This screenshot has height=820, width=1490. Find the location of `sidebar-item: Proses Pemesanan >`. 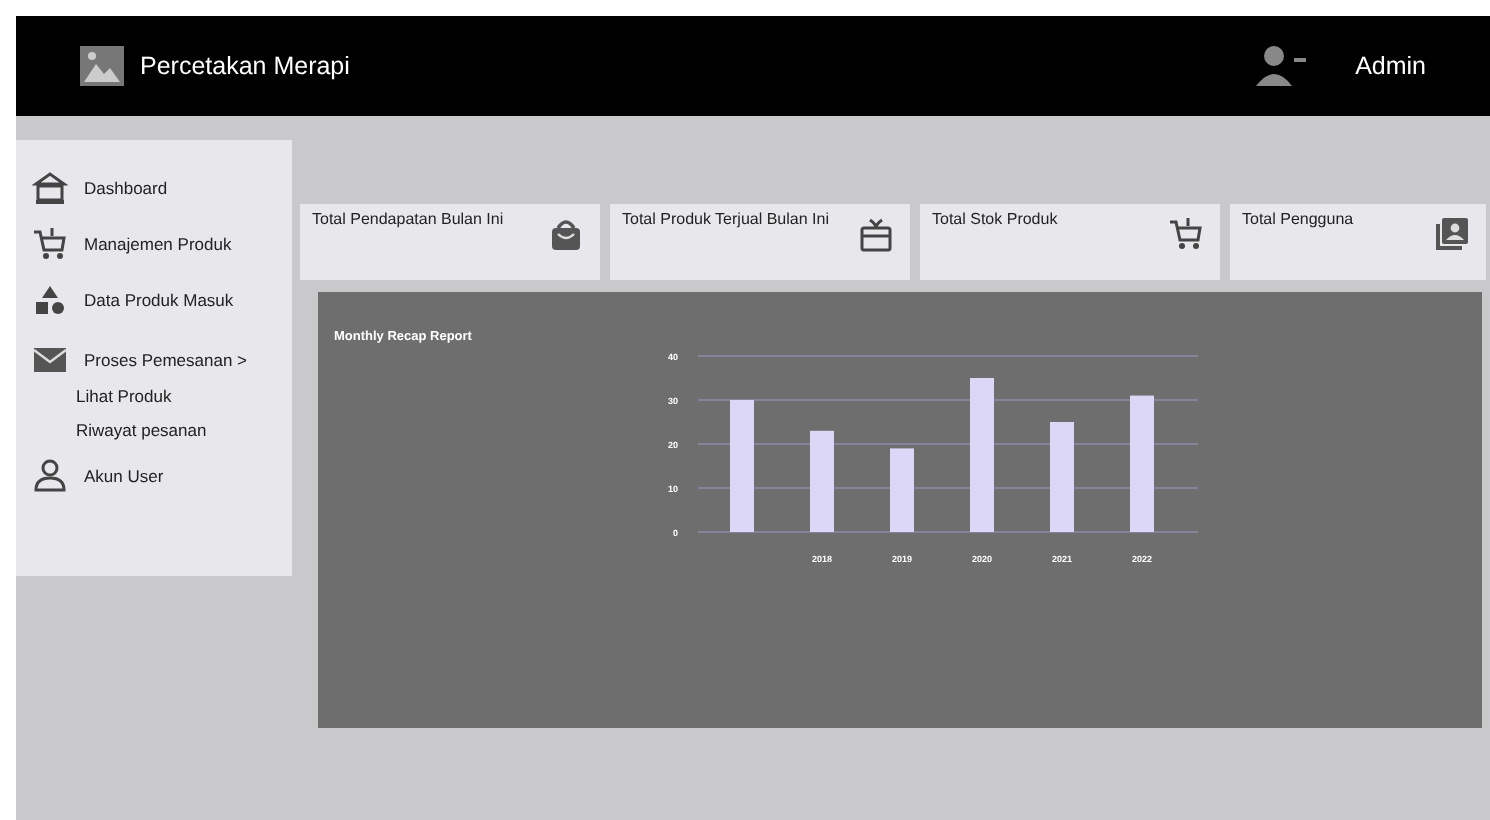

sidebar-item: Proses Pemesanan > is located at coordinates (166, 360).